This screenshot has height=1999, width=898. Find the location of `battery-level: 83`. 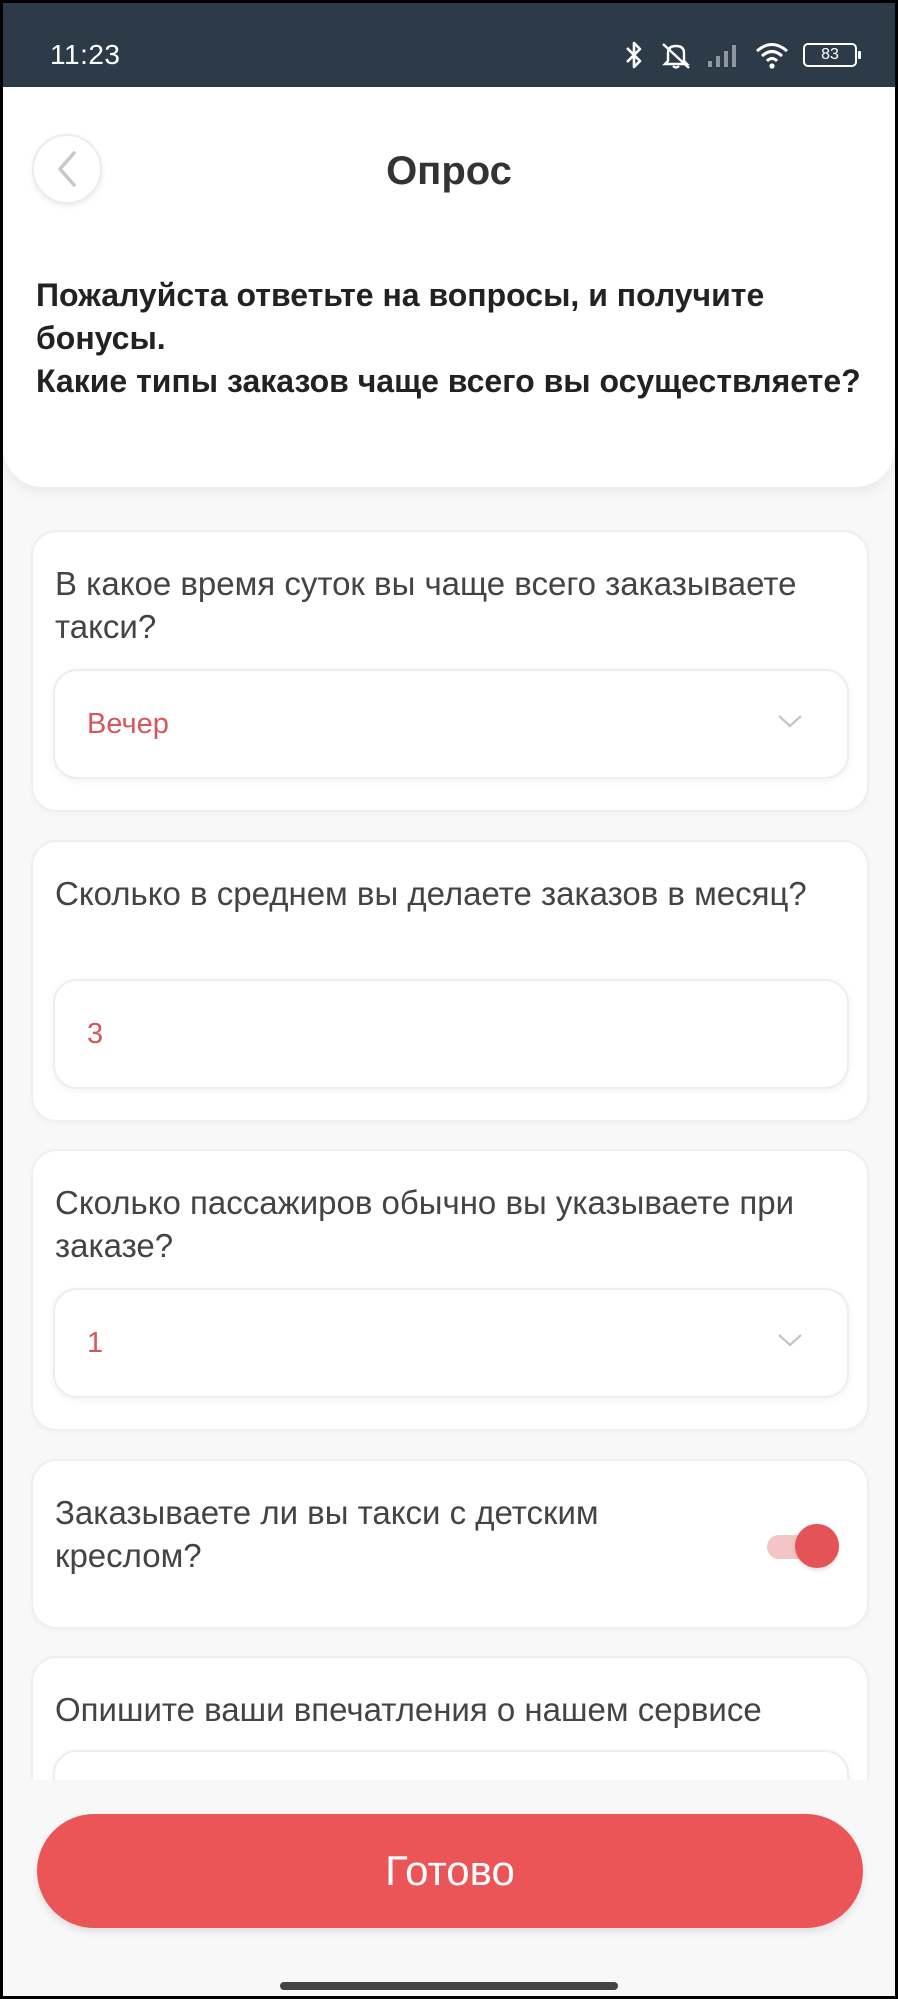

battery-level: 83 is located at coordinates (830, 54).